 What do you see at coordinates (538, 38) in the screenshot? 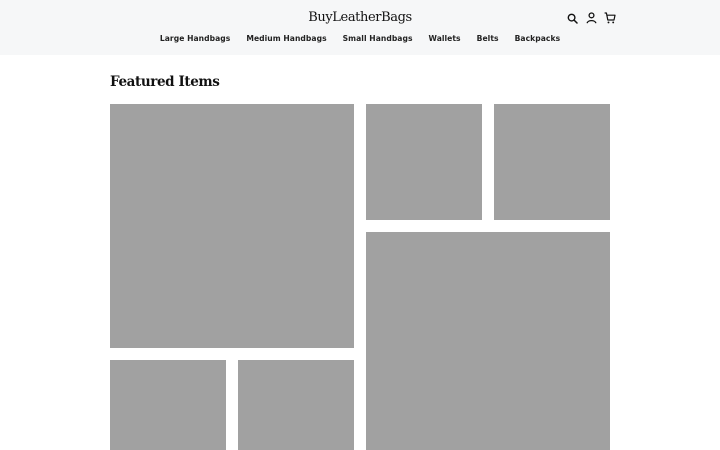
I see `nav-backpacks: Backpacks` at bounding box center [538, 38].